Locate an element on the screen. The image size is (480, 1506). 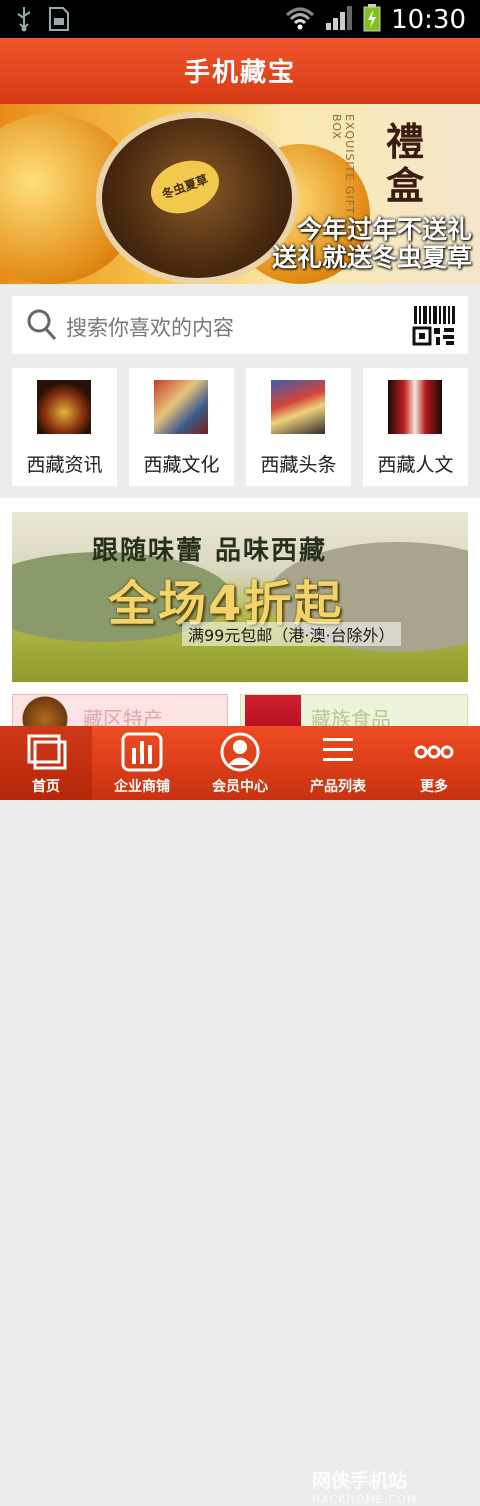
tibet-headlines-thumb is located at coordinates (298, 407).